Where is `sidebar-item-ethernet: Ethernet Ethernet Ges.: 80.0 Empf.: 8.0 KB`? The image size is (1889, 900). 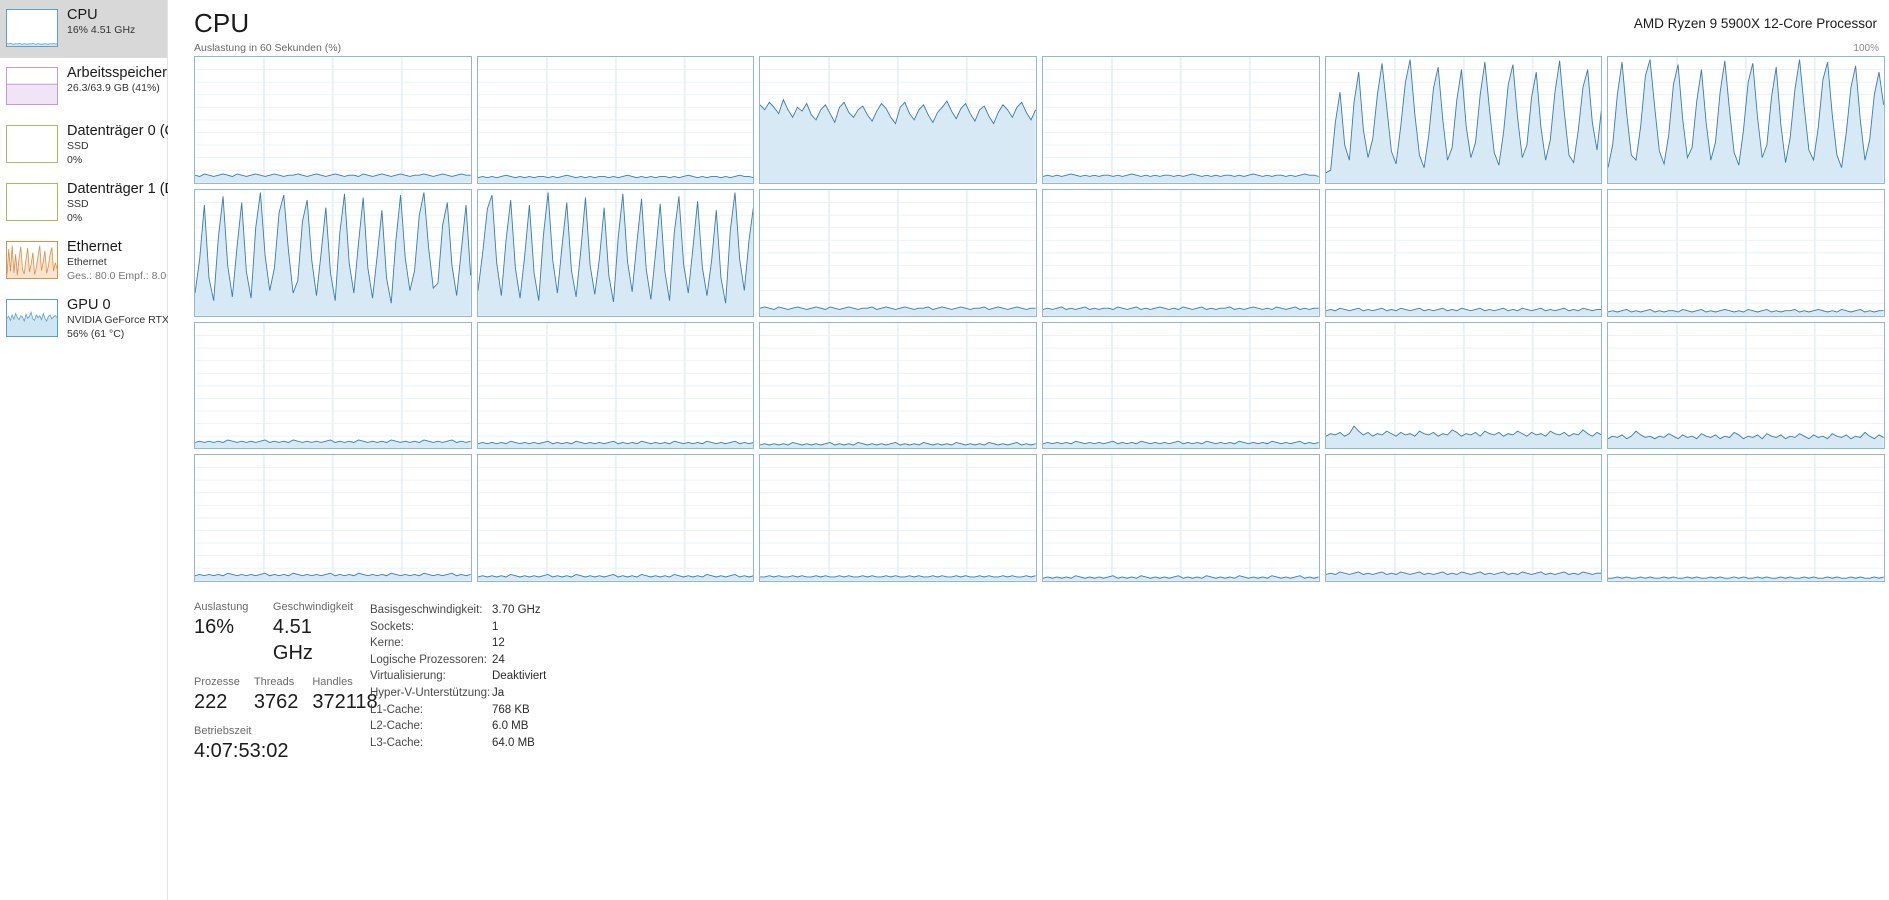
sidebar-item-ethernet: Ethernet Ethernet Ges.: 80.0 Empf.: 8.0 KB is located at coordinates (92, 261).